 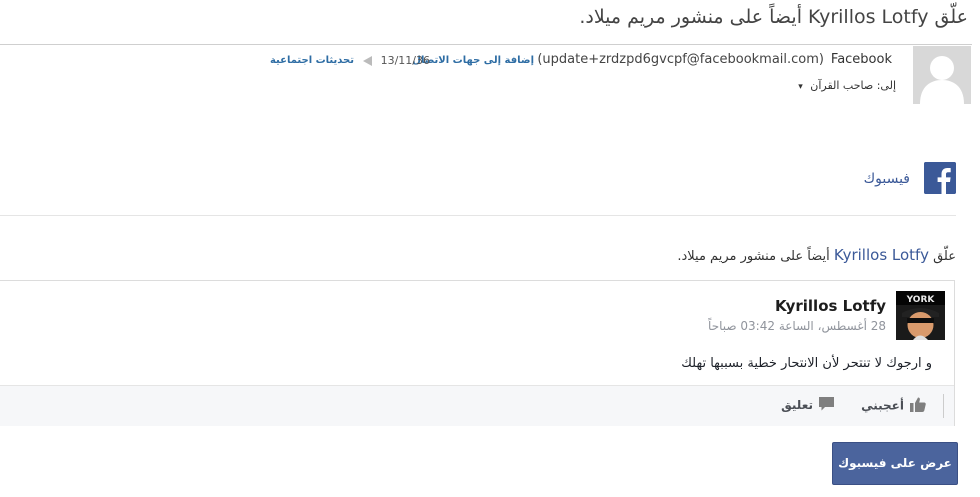 What do you see at coordinates (895, 463) in the screenshot?
I see `view-on-facebook-button: عرض على فيسبوك` at bounding box center [895, 463].